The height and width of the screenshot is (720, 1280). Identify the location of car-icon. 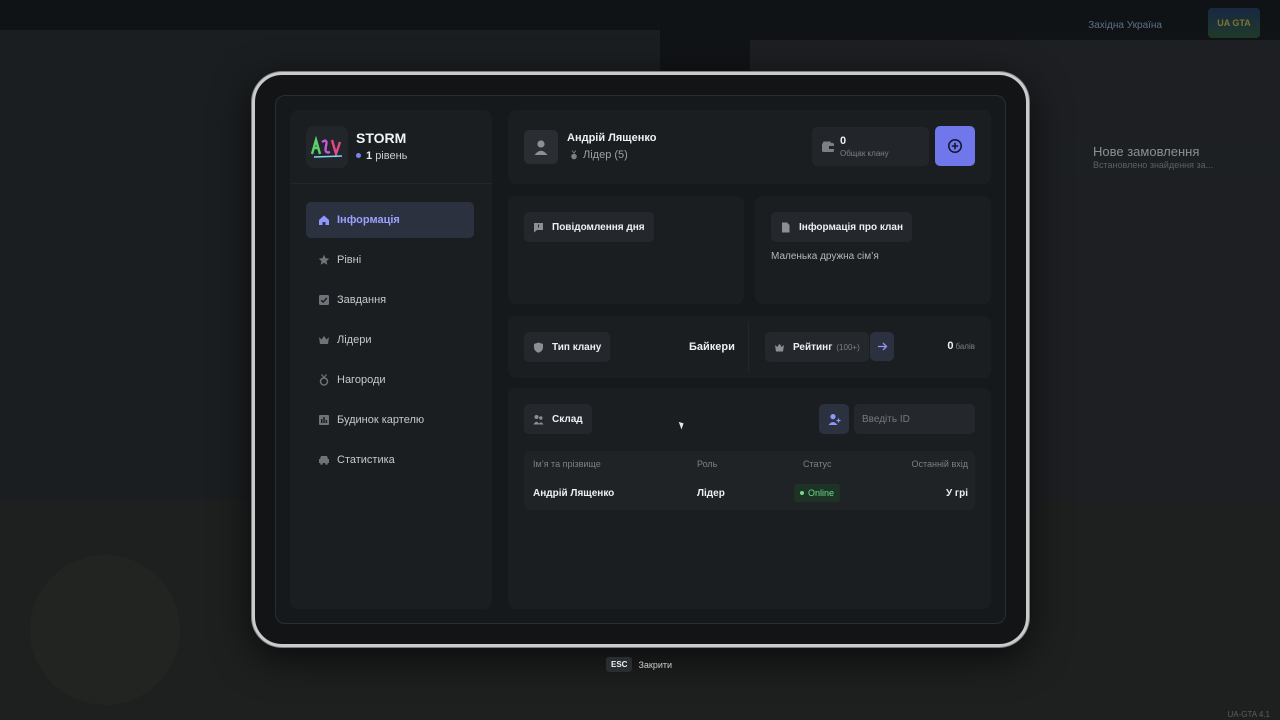
(324, 460).